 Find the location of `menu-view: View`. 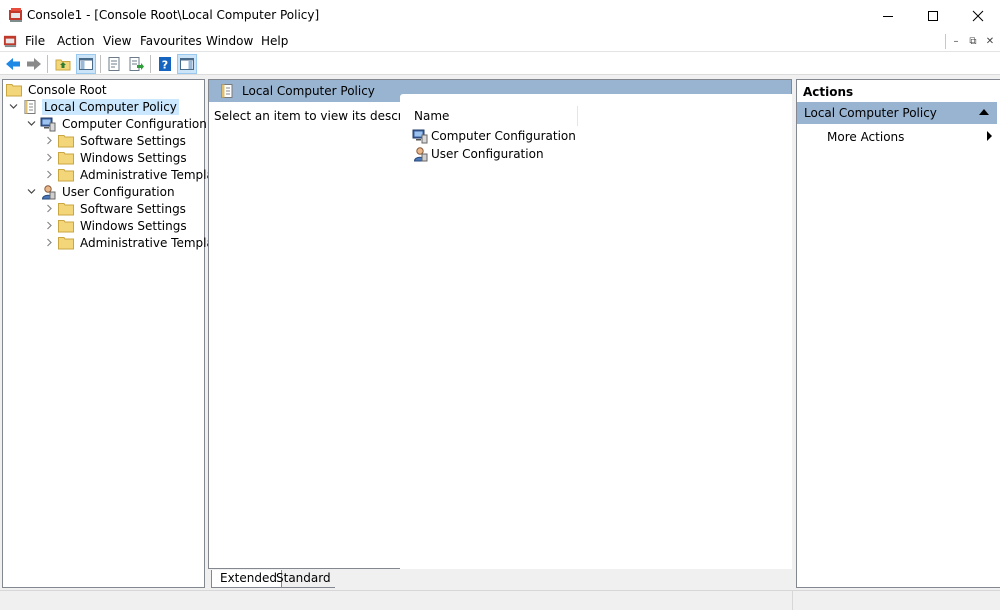

menu-view: View is located at coordinates (117, 41).